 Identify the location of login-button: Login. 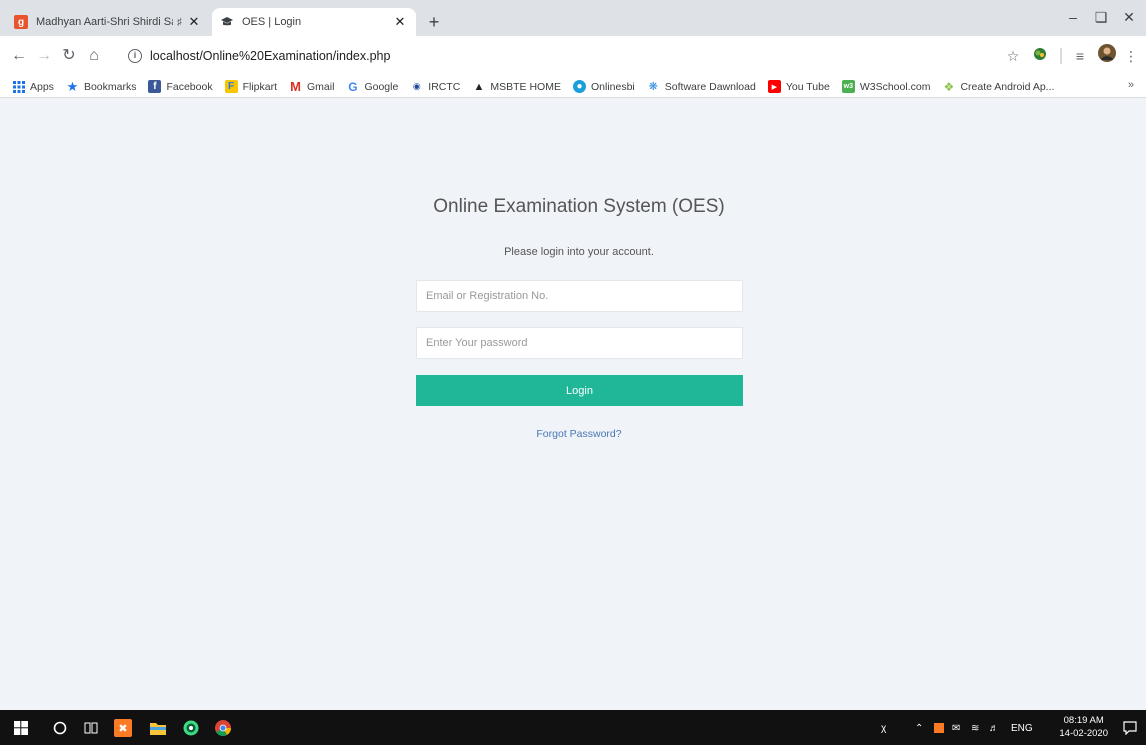
(579, 390).